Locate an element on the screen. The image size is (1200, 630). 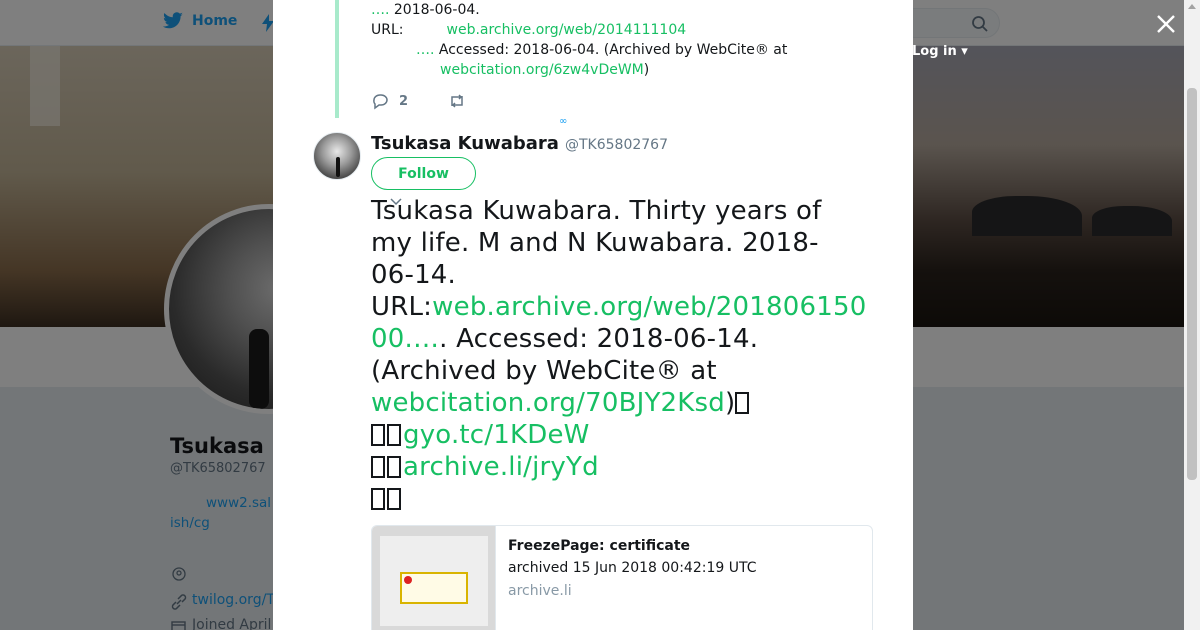
card-title: FreezePage: certificate is located at coordinates (599, 546).